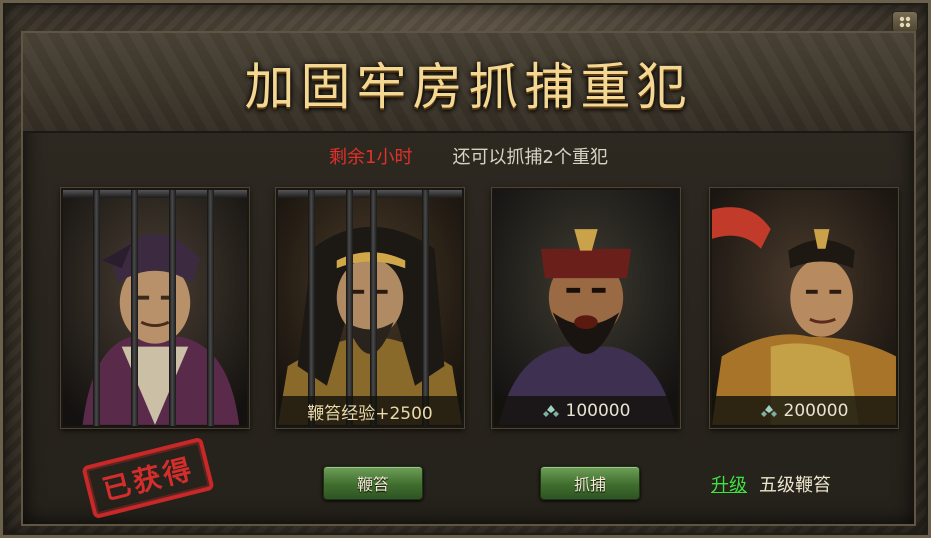 This screenshot has height=538, width=931. I want to click on cost-caption: 200000, so click(804, 411).